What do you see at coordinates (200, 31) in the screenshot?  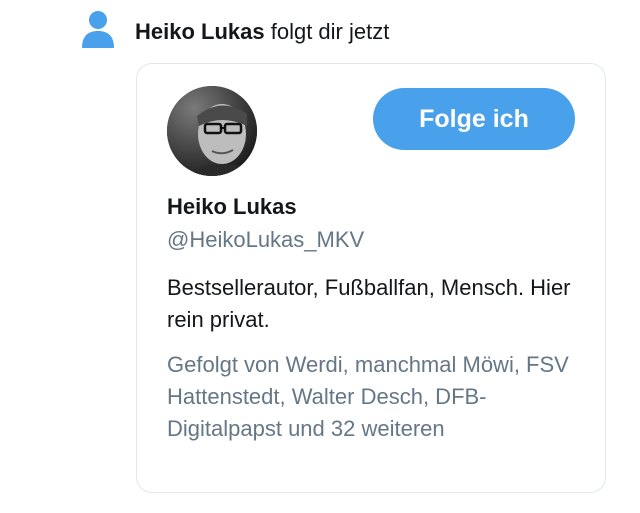 I see `notification-user-name: Heiko Lukas` at bounding box center [200, 31].